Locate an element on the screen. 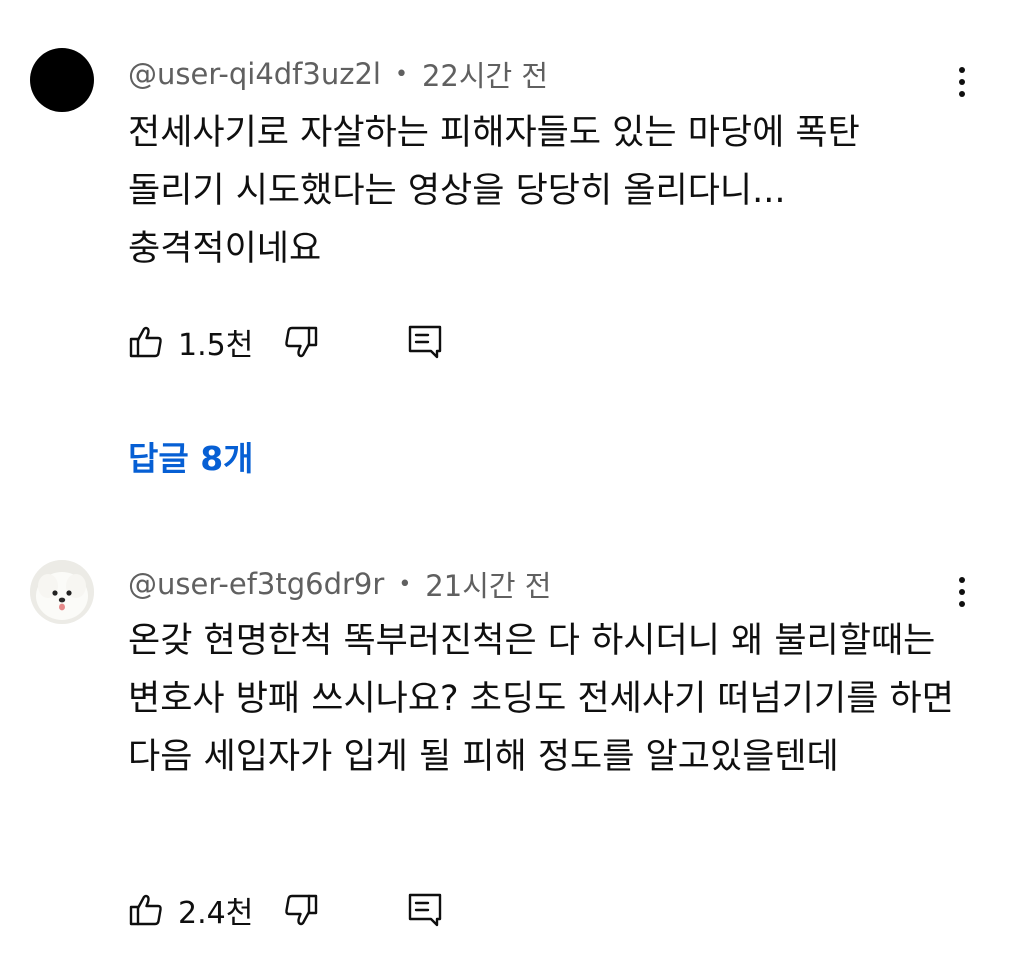 The width and height of the screenshot is (1024, 954). comment-author: @user-qi4df3uz2l is located at coordinates (254, 74).